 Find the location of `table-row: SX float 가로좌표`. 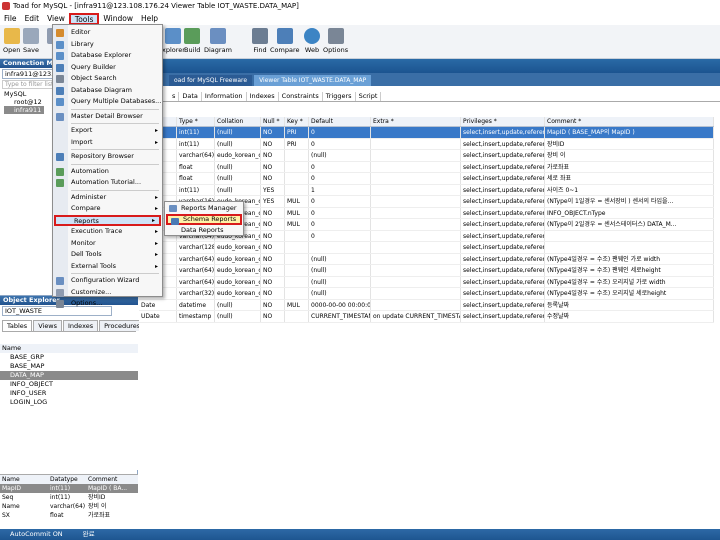

table-row: SX float 가로좌표 is located at coordinates (69, 515).